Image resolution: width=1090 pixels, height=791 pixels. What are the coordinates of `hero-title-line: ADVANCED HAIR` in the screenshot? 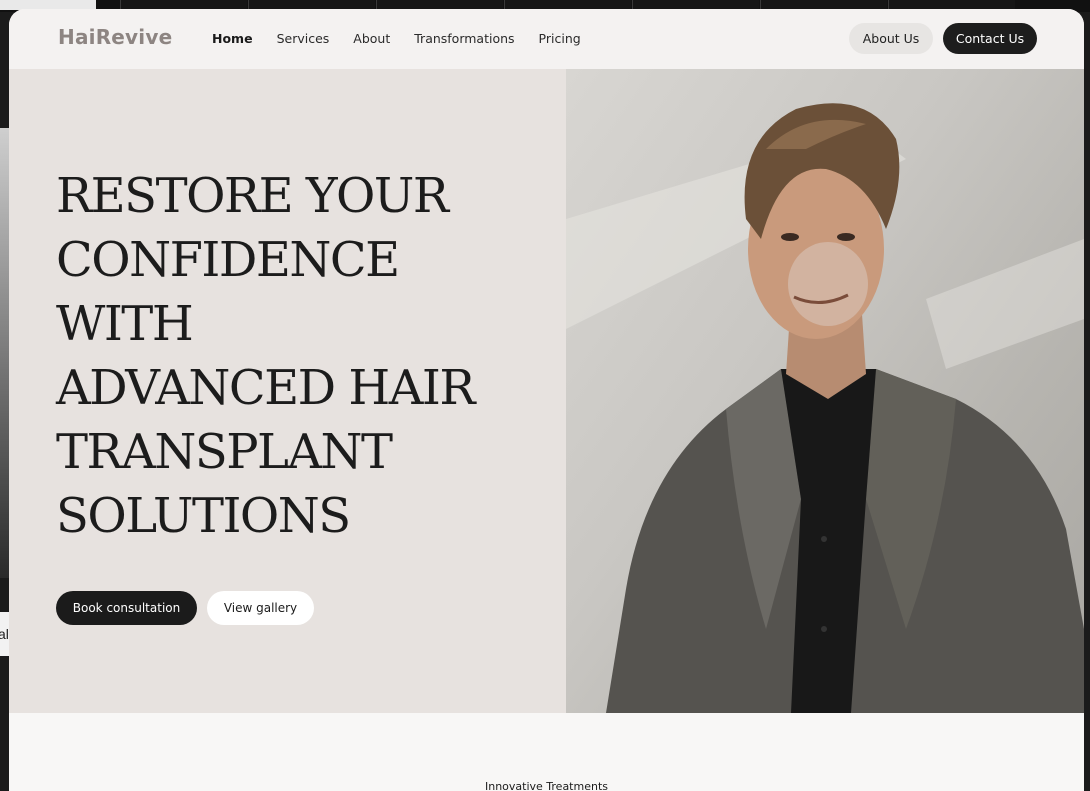 It's located at (266, 388).